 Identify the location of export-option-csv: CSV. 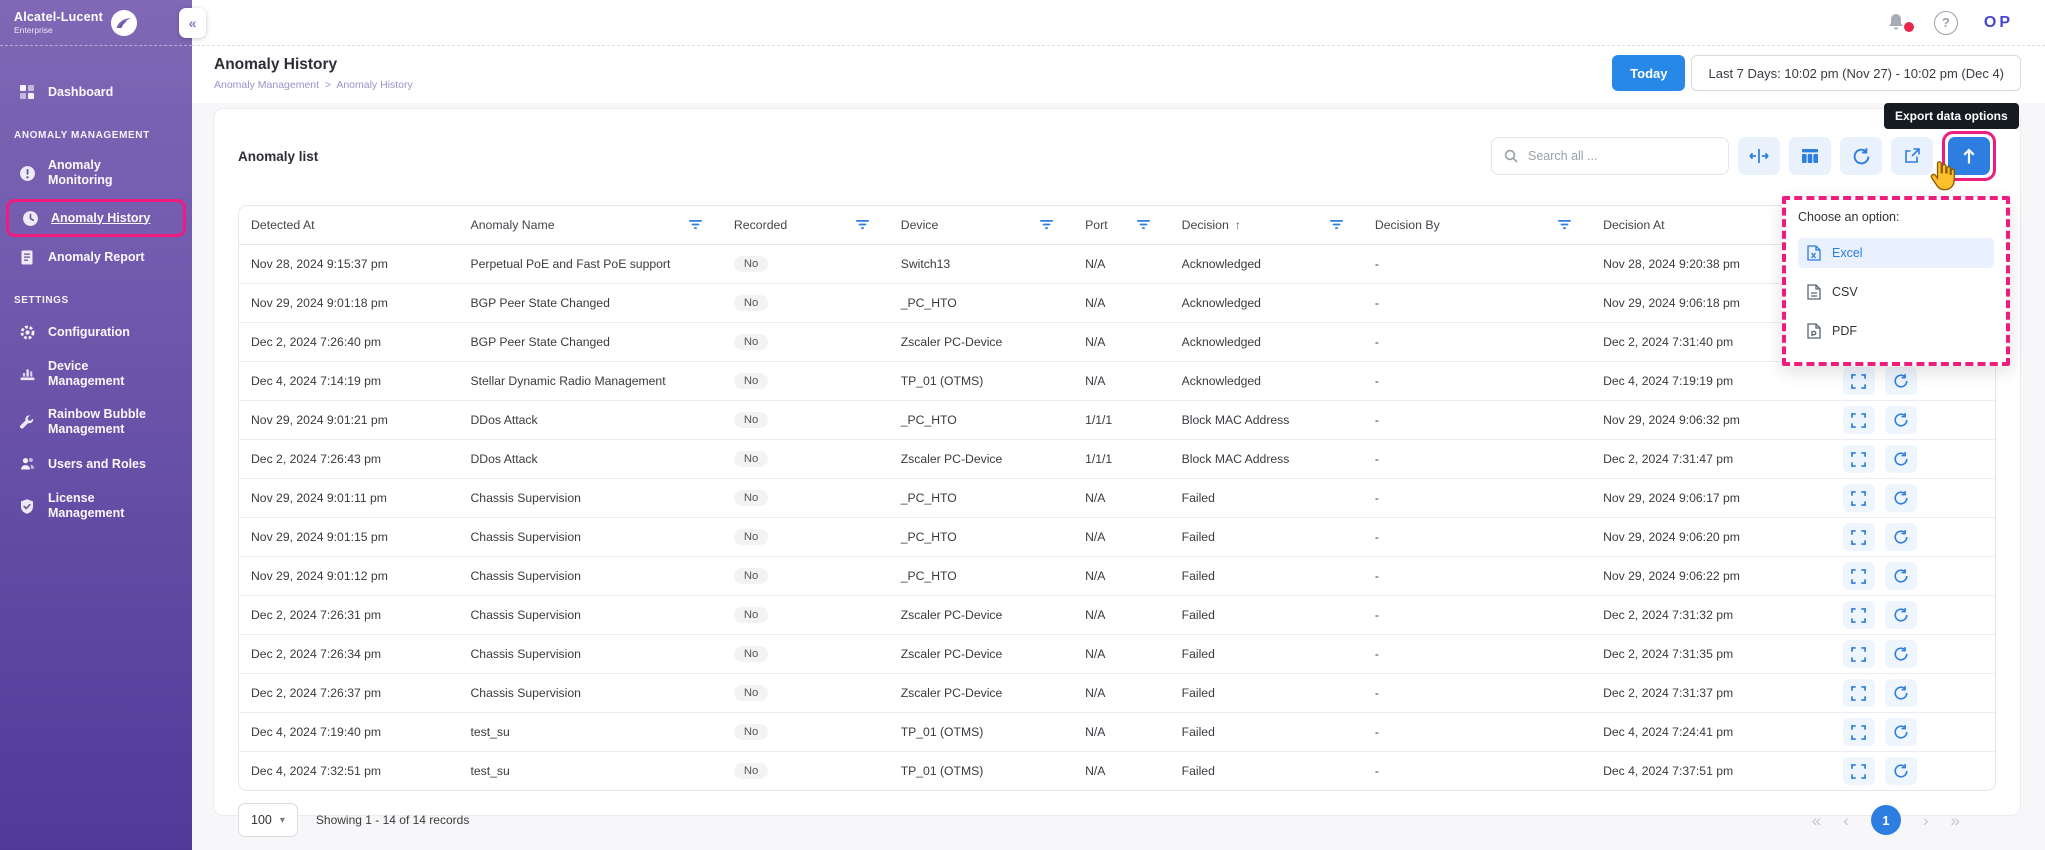
(1896, 292).